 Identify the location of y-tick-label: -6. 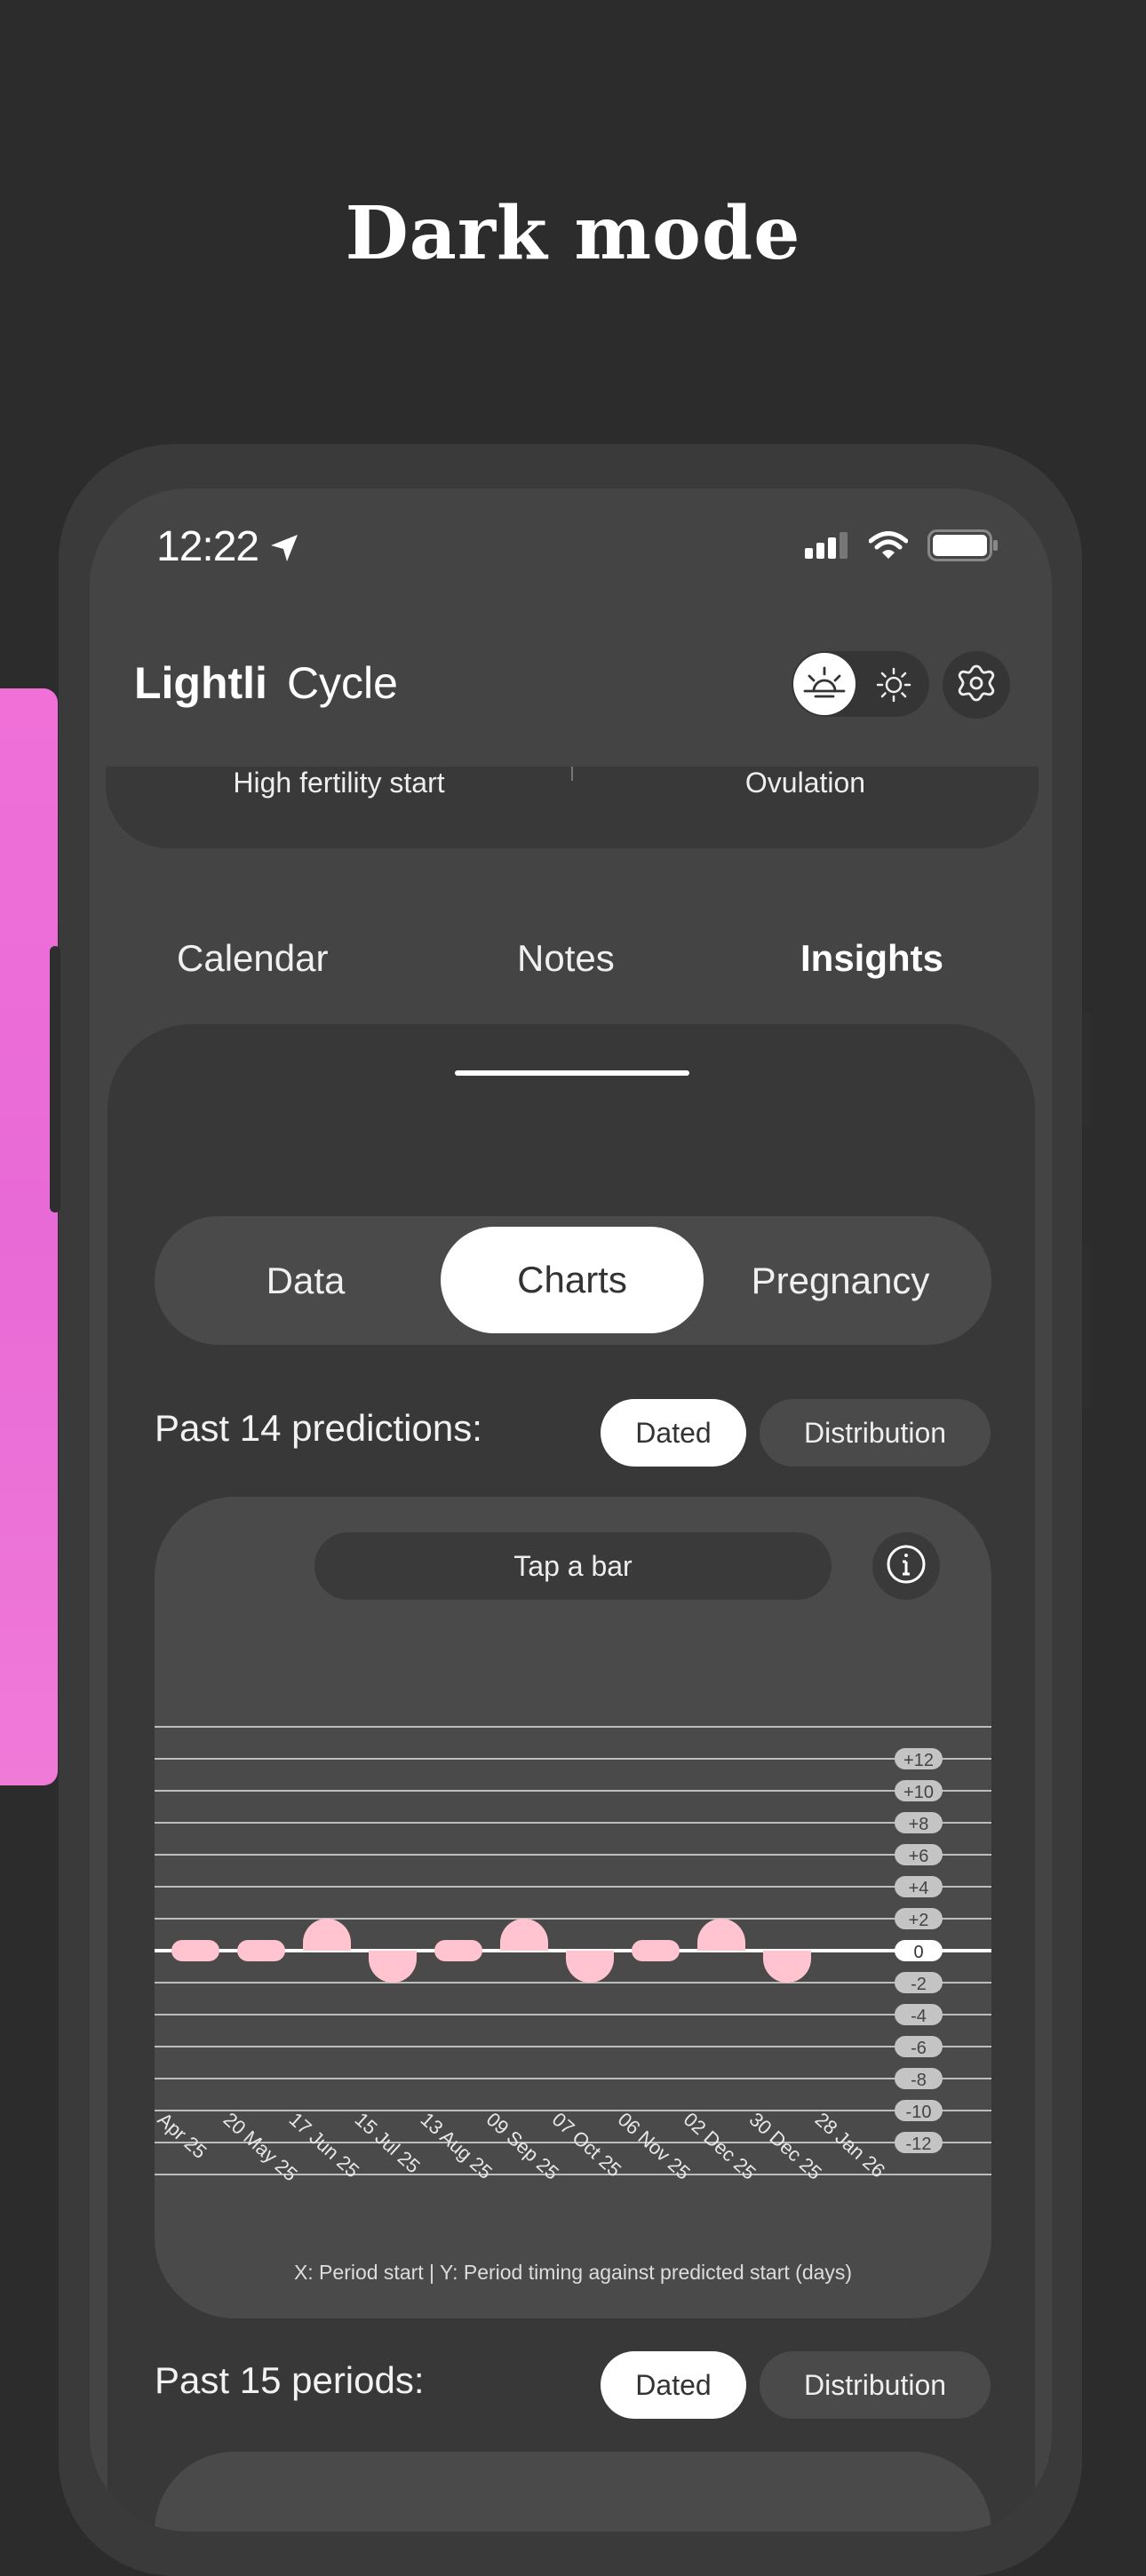
(919, 2048).